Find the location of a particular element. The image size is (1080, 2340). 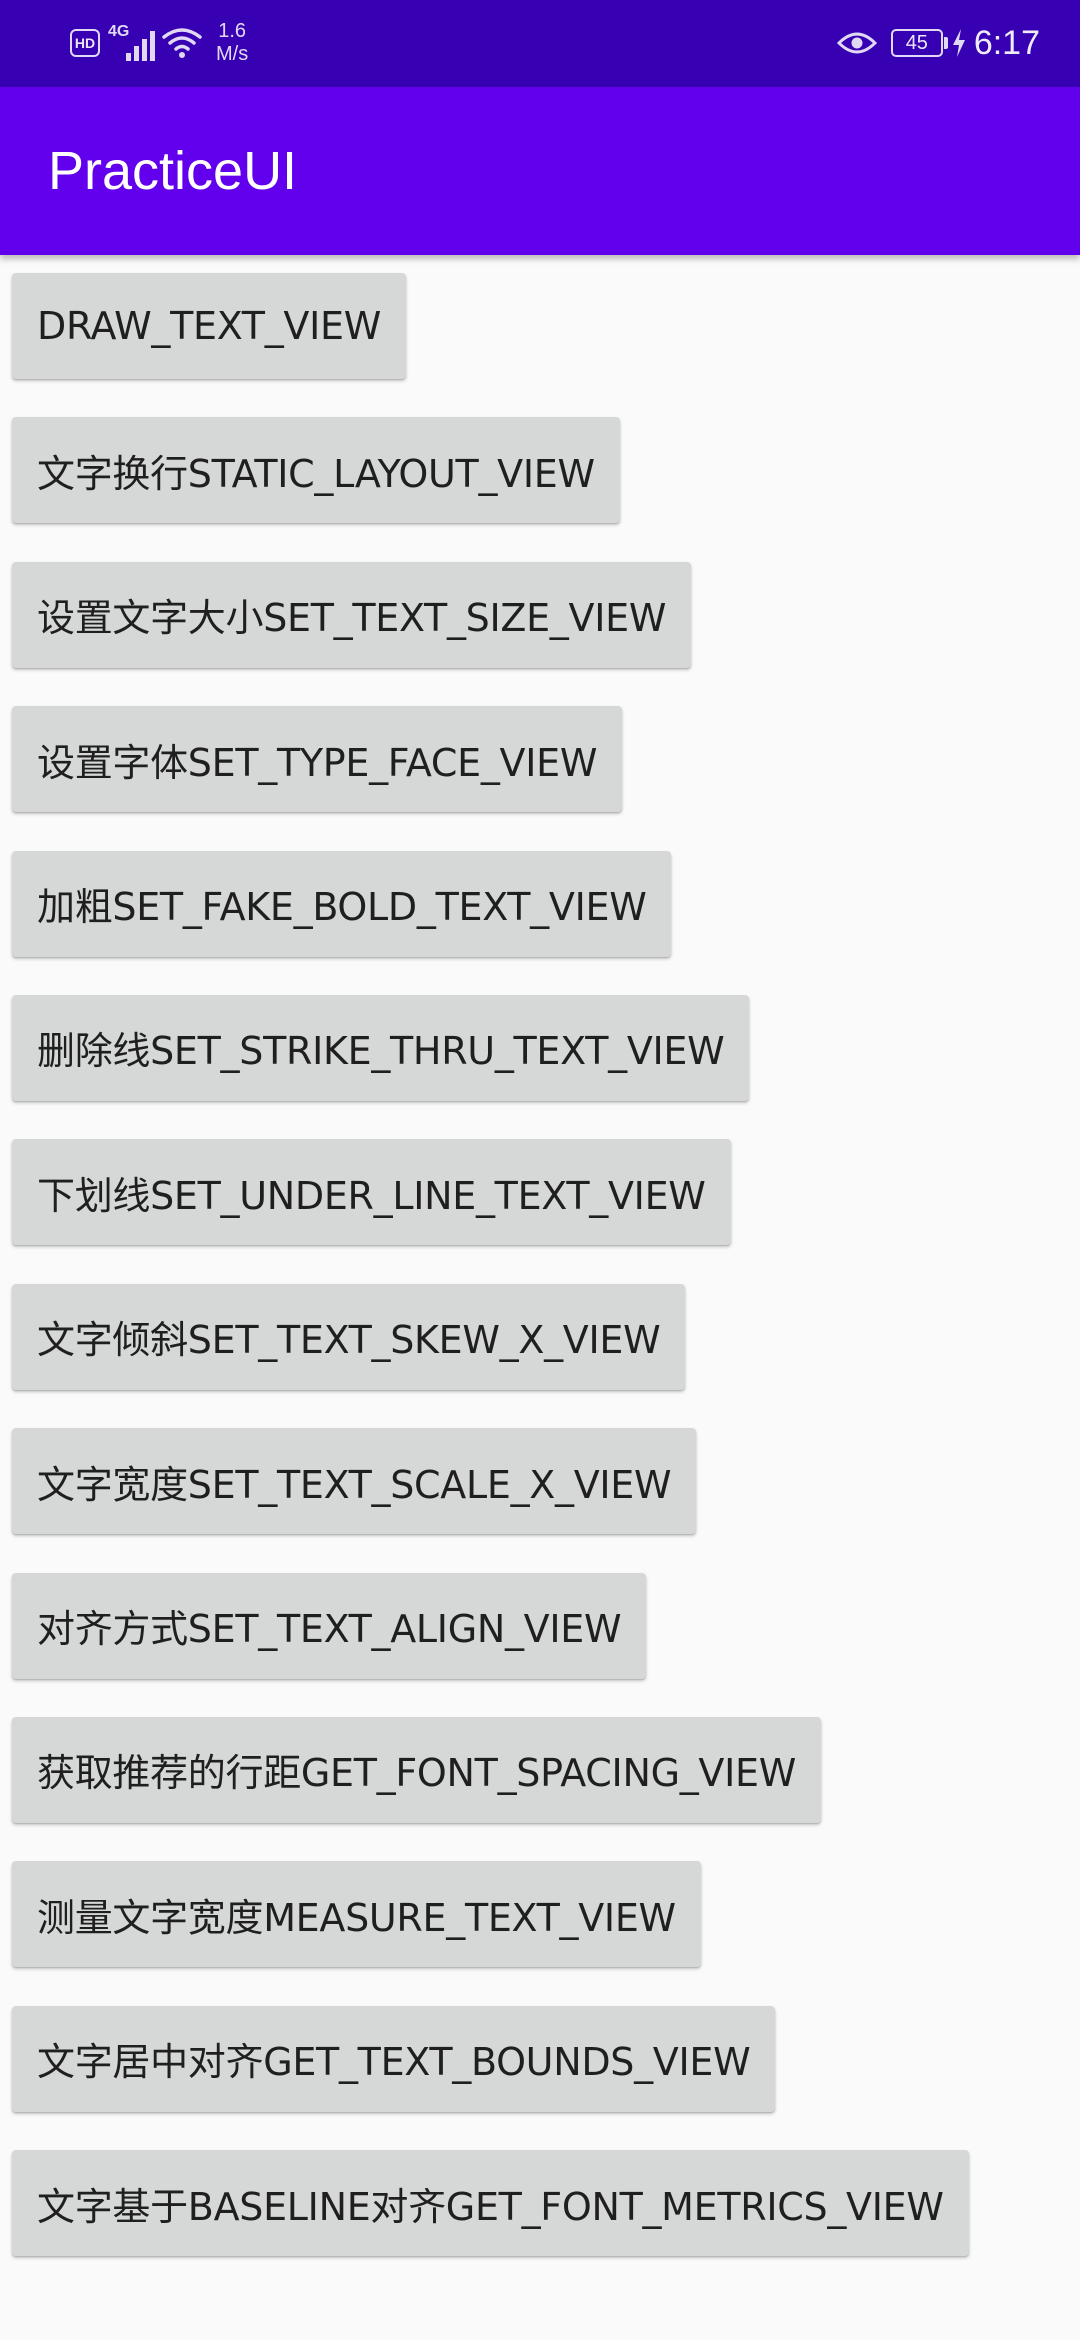

static-layout-view-button: 文字换行STATIC_LAYOUT_VIEW is located at coordinates (316, 470).